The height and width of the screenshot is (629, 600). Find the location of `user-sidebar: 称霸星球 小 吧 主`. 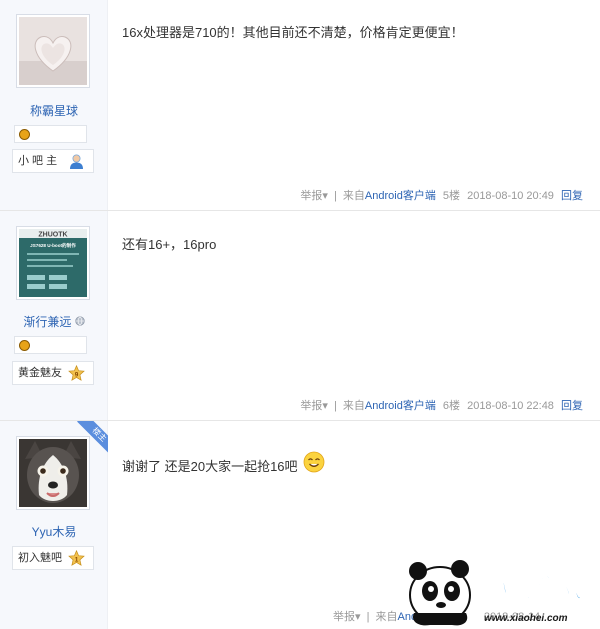

user-sidebar: 称霸星球 小 吧 主 is located at coordinates (54, 105).